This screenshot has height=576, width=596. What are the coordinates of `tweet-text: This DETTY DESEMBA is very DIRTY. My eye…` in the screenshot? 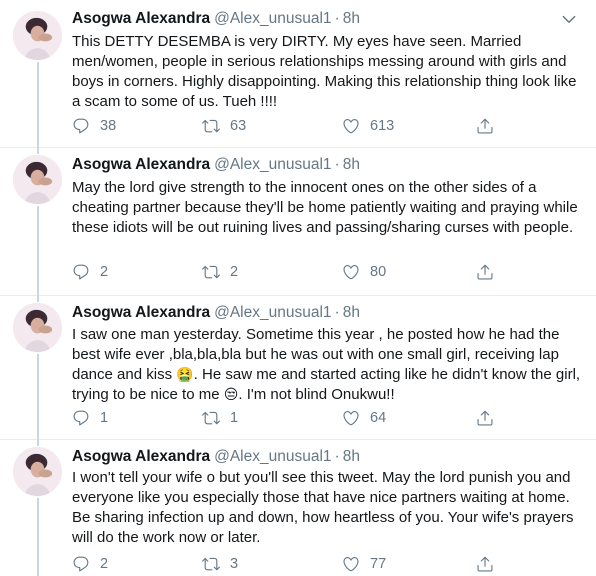 It's located at (324, 71).